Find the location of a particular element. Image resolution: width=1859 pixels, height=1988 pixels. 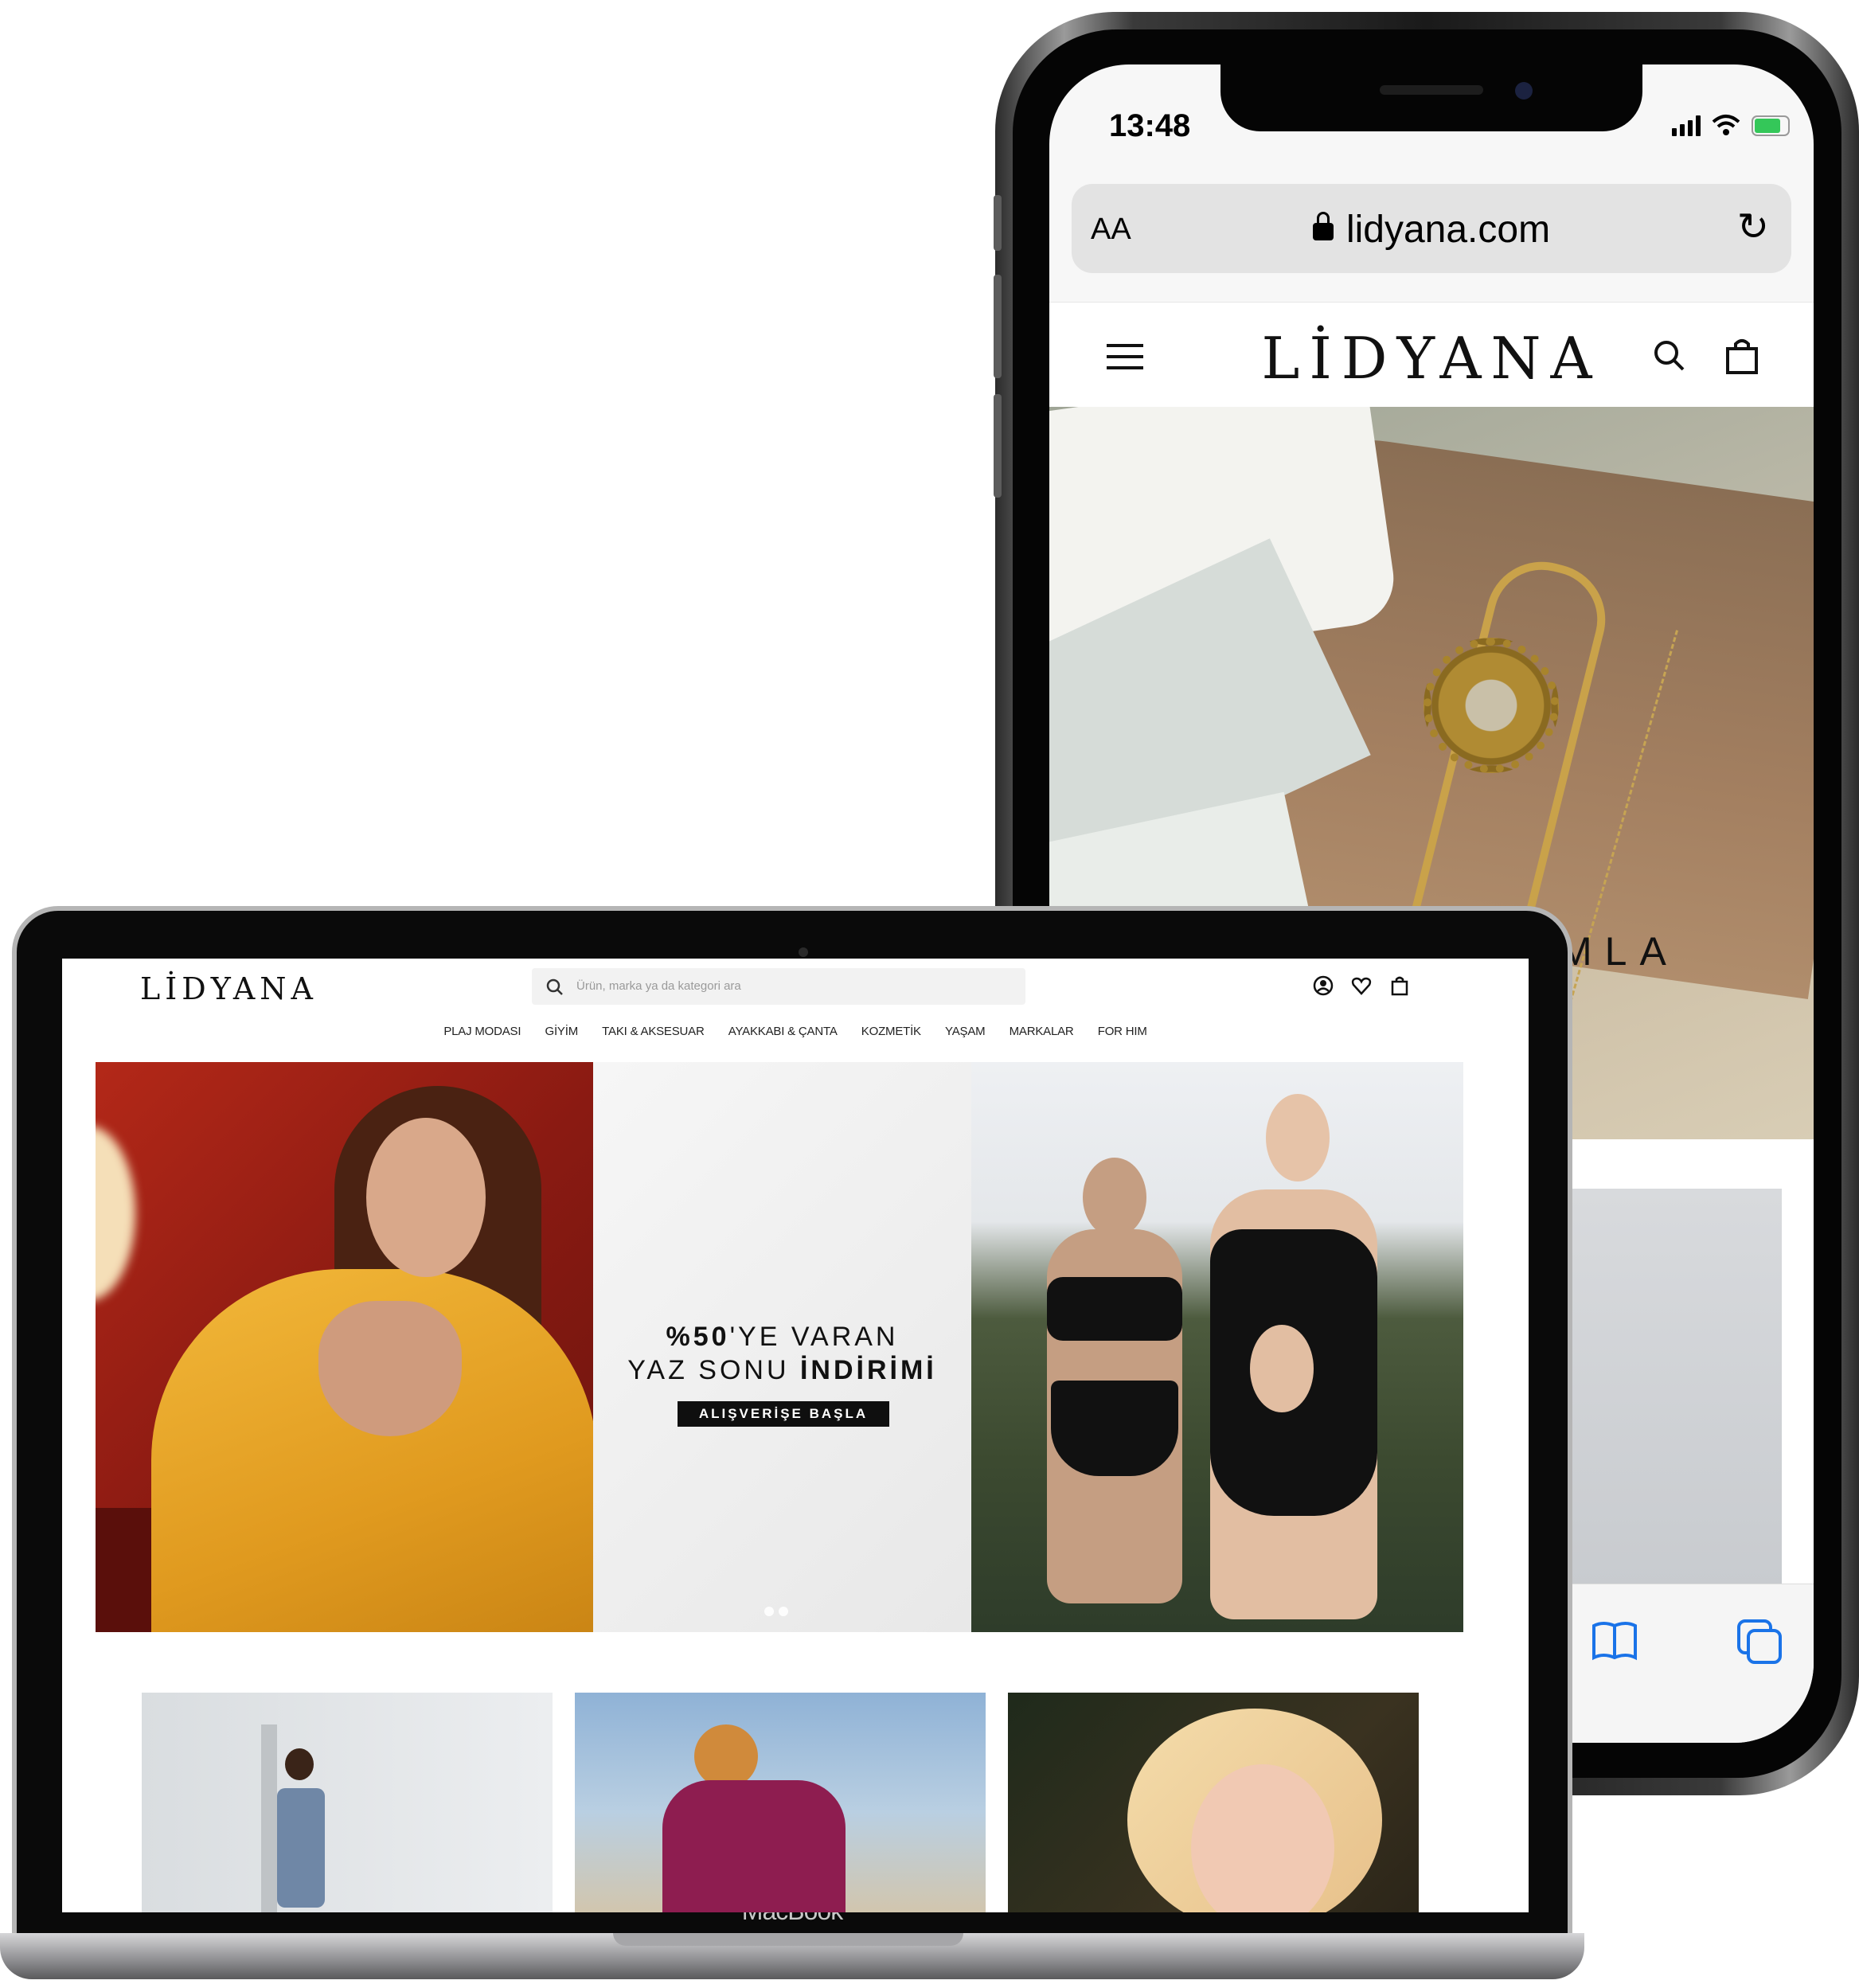

backdrop-light is located at coordinates (115, 1213).